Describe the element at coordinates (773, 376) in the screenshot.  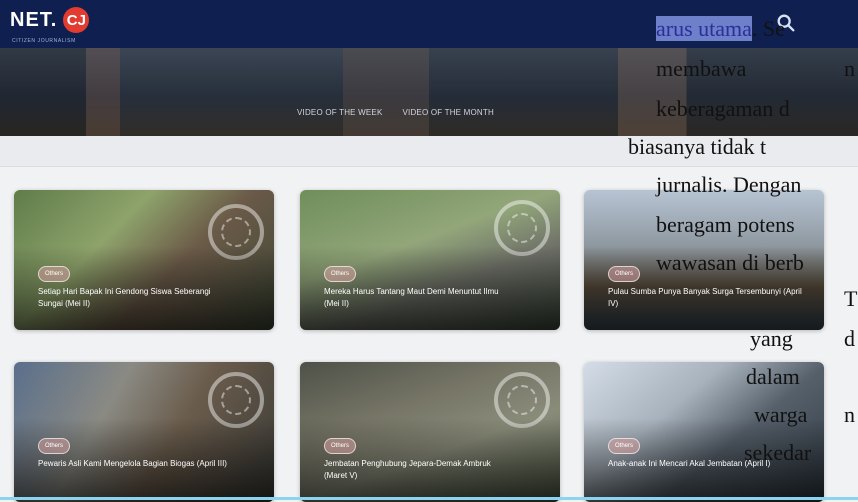
I see `article-word: dalam` at that location.